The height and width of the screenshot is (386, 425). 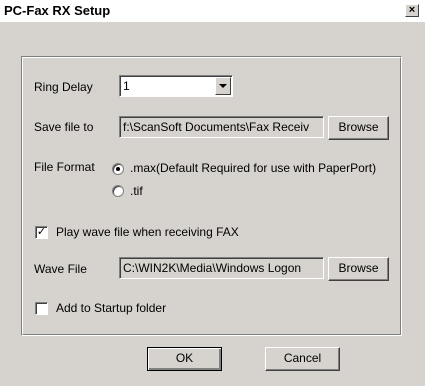 I want to click on wave-file-path-value: C:\WIN2K\Media\Windows Logon, so click(x=212, y=268).